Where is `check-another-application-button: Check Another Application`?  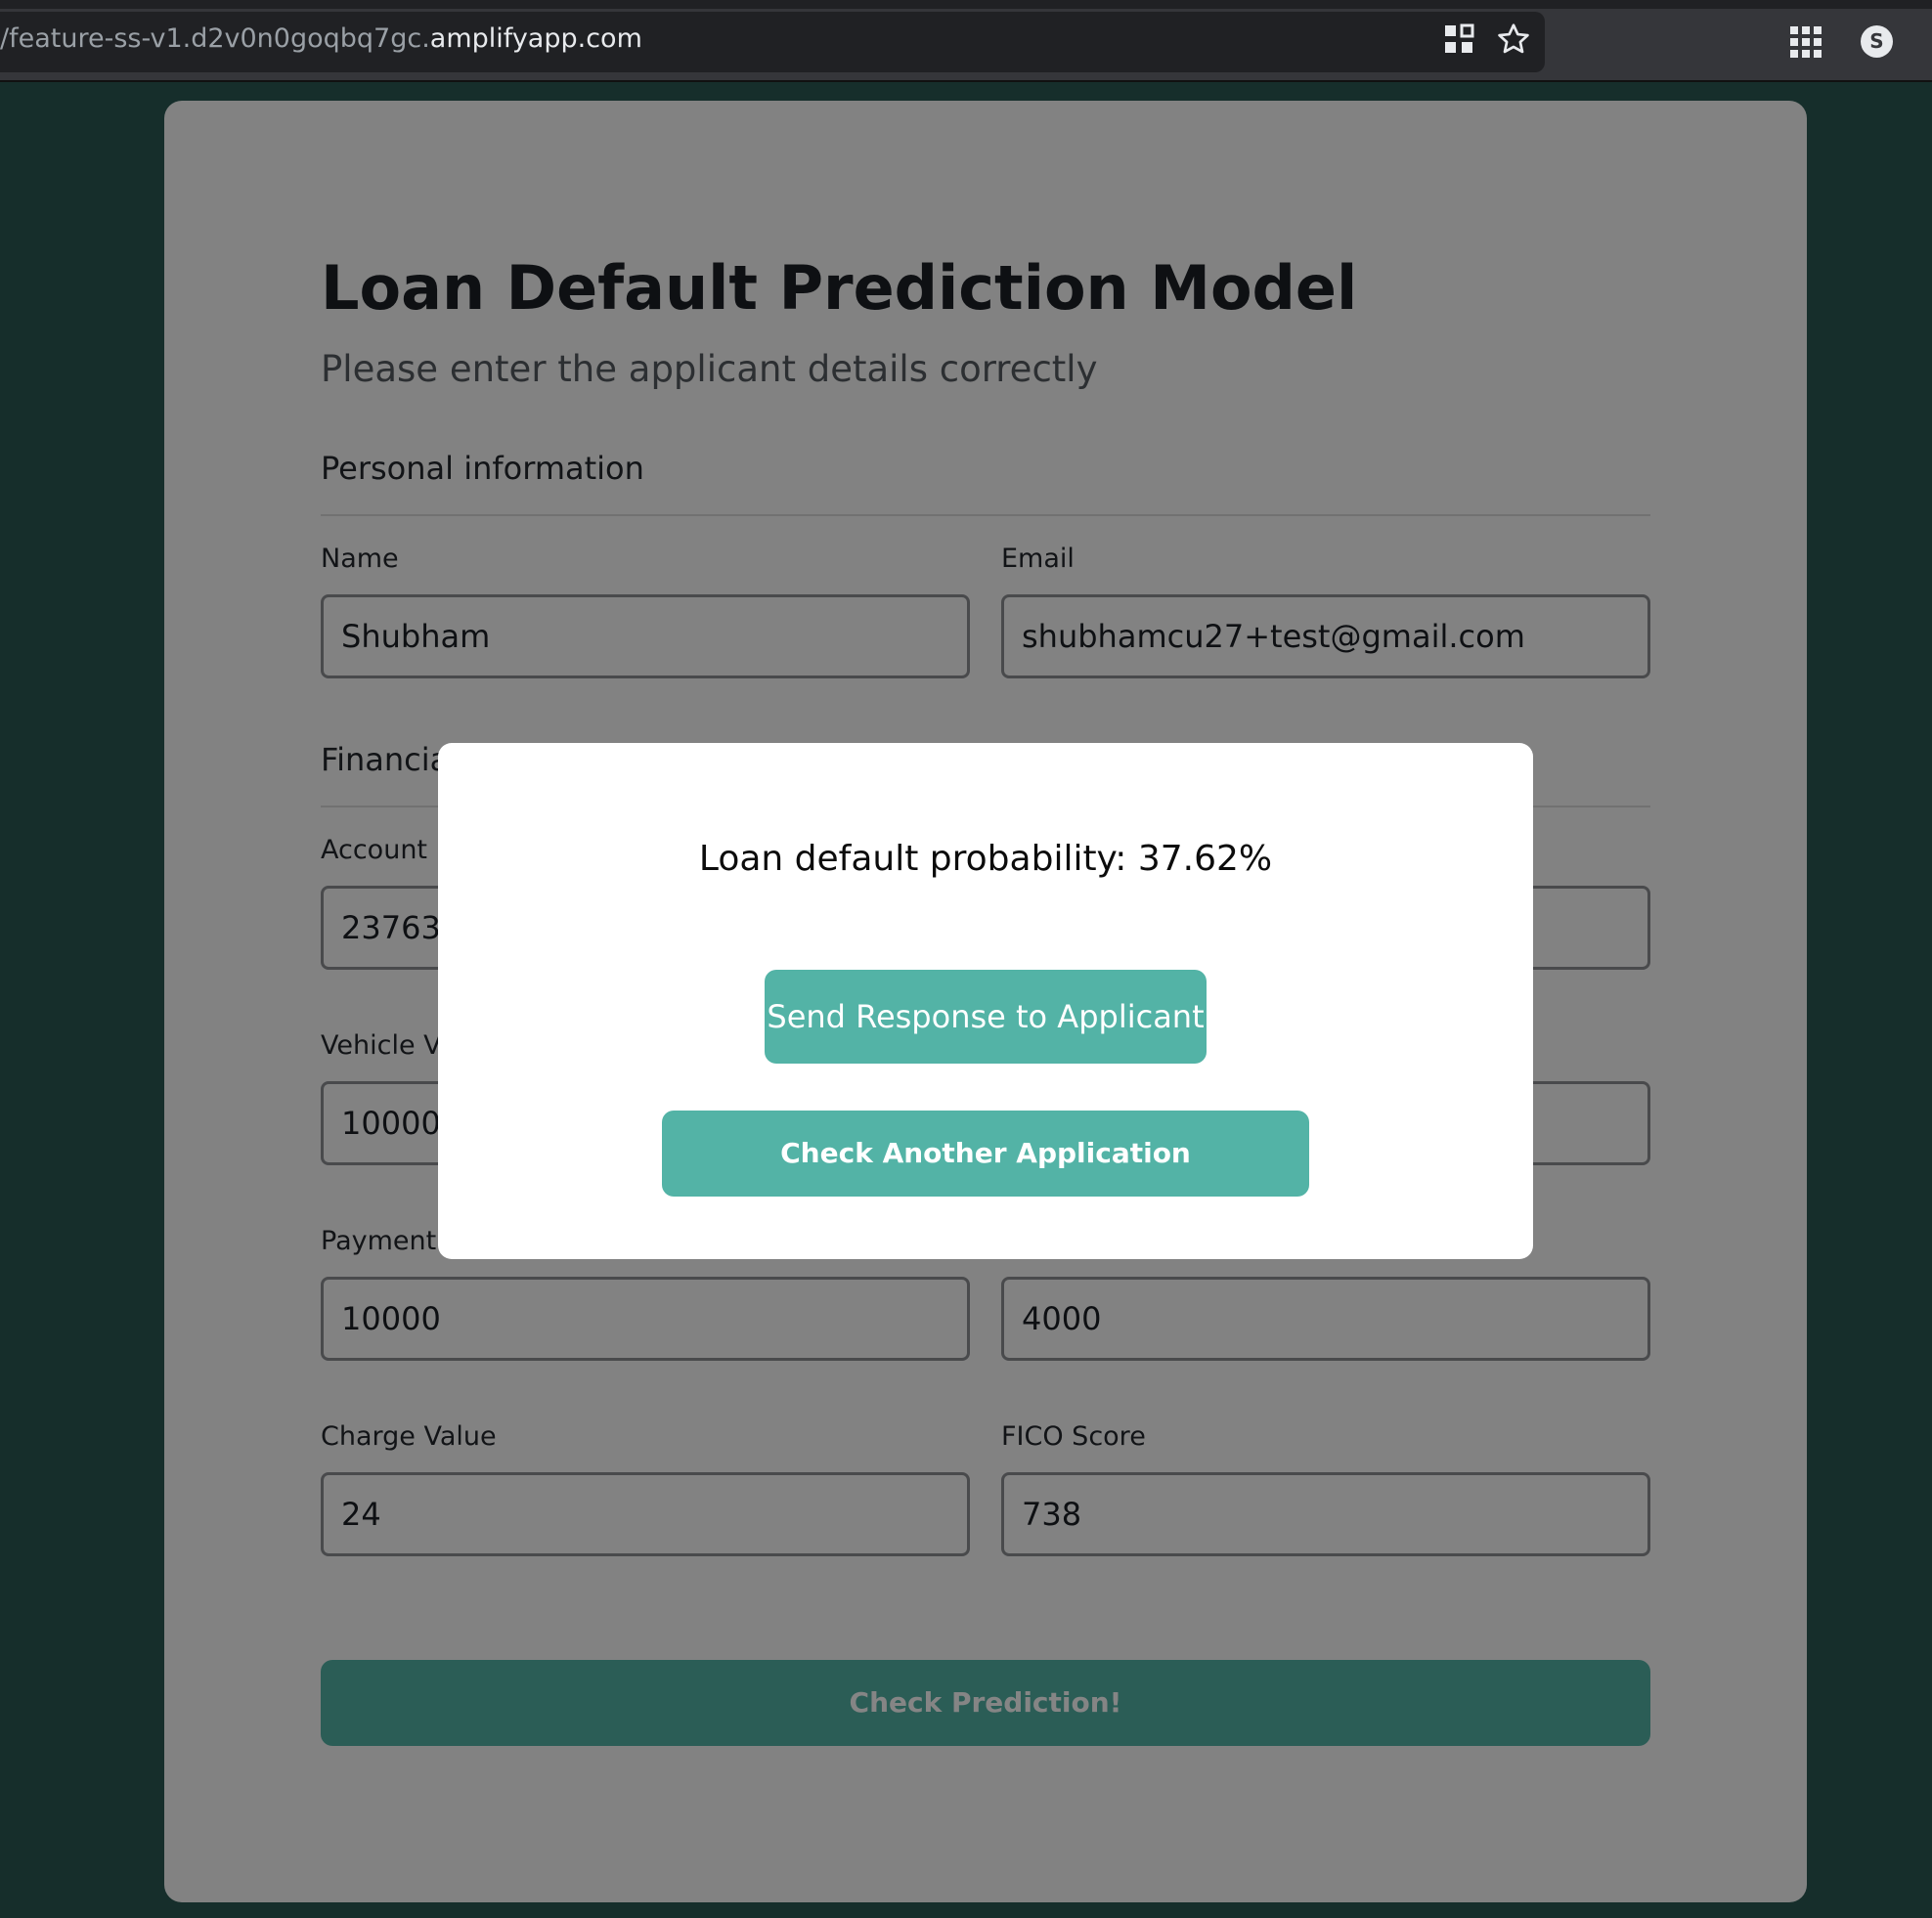
check-another-application-button: Check Another Application is located at coordinates (985, 1154).